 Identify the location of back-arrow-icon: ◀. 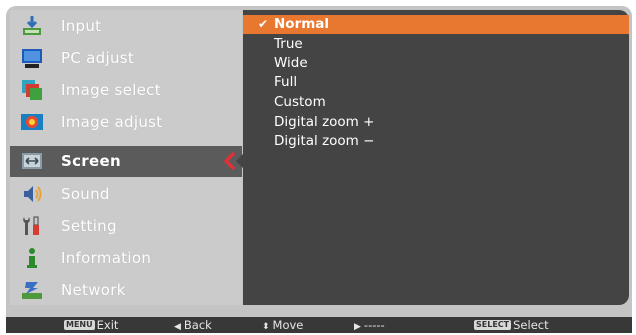
(177, 327).